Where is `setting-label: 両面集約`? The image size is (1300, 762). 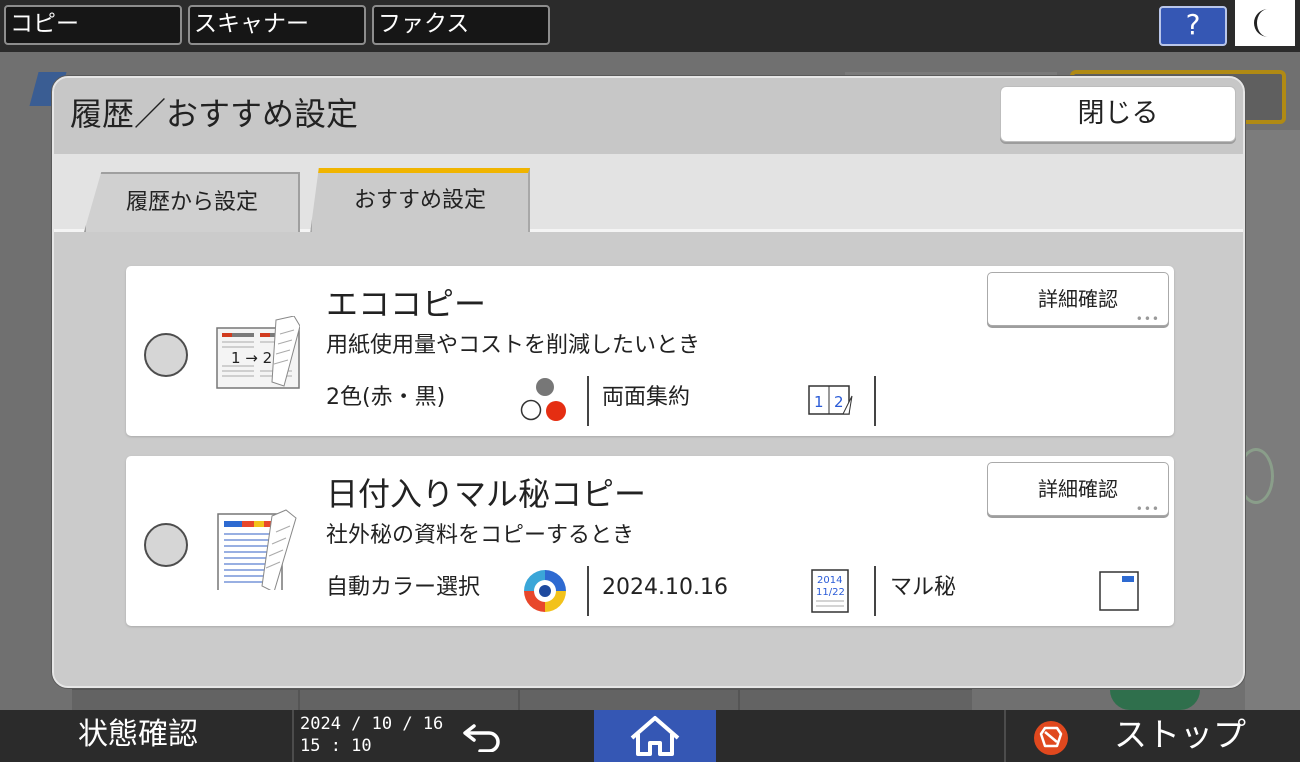
setting-label: 両面集約 is located at coordinates (646, 397).